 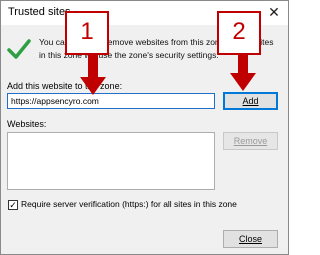 I want to click on checkmark-icon, so click(x=19, y=49).